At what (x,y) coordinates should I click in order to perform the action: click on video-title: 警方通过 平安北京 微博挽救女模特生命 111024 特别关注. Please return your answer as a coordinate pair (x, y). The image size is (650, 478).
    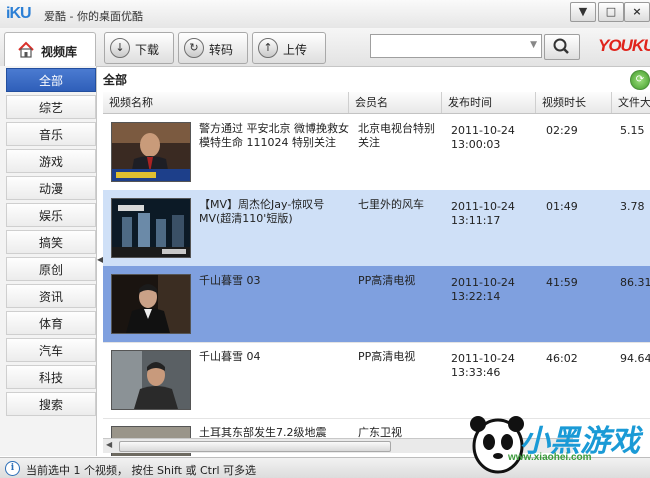
    Looking at the image, I should click on (274, 135).